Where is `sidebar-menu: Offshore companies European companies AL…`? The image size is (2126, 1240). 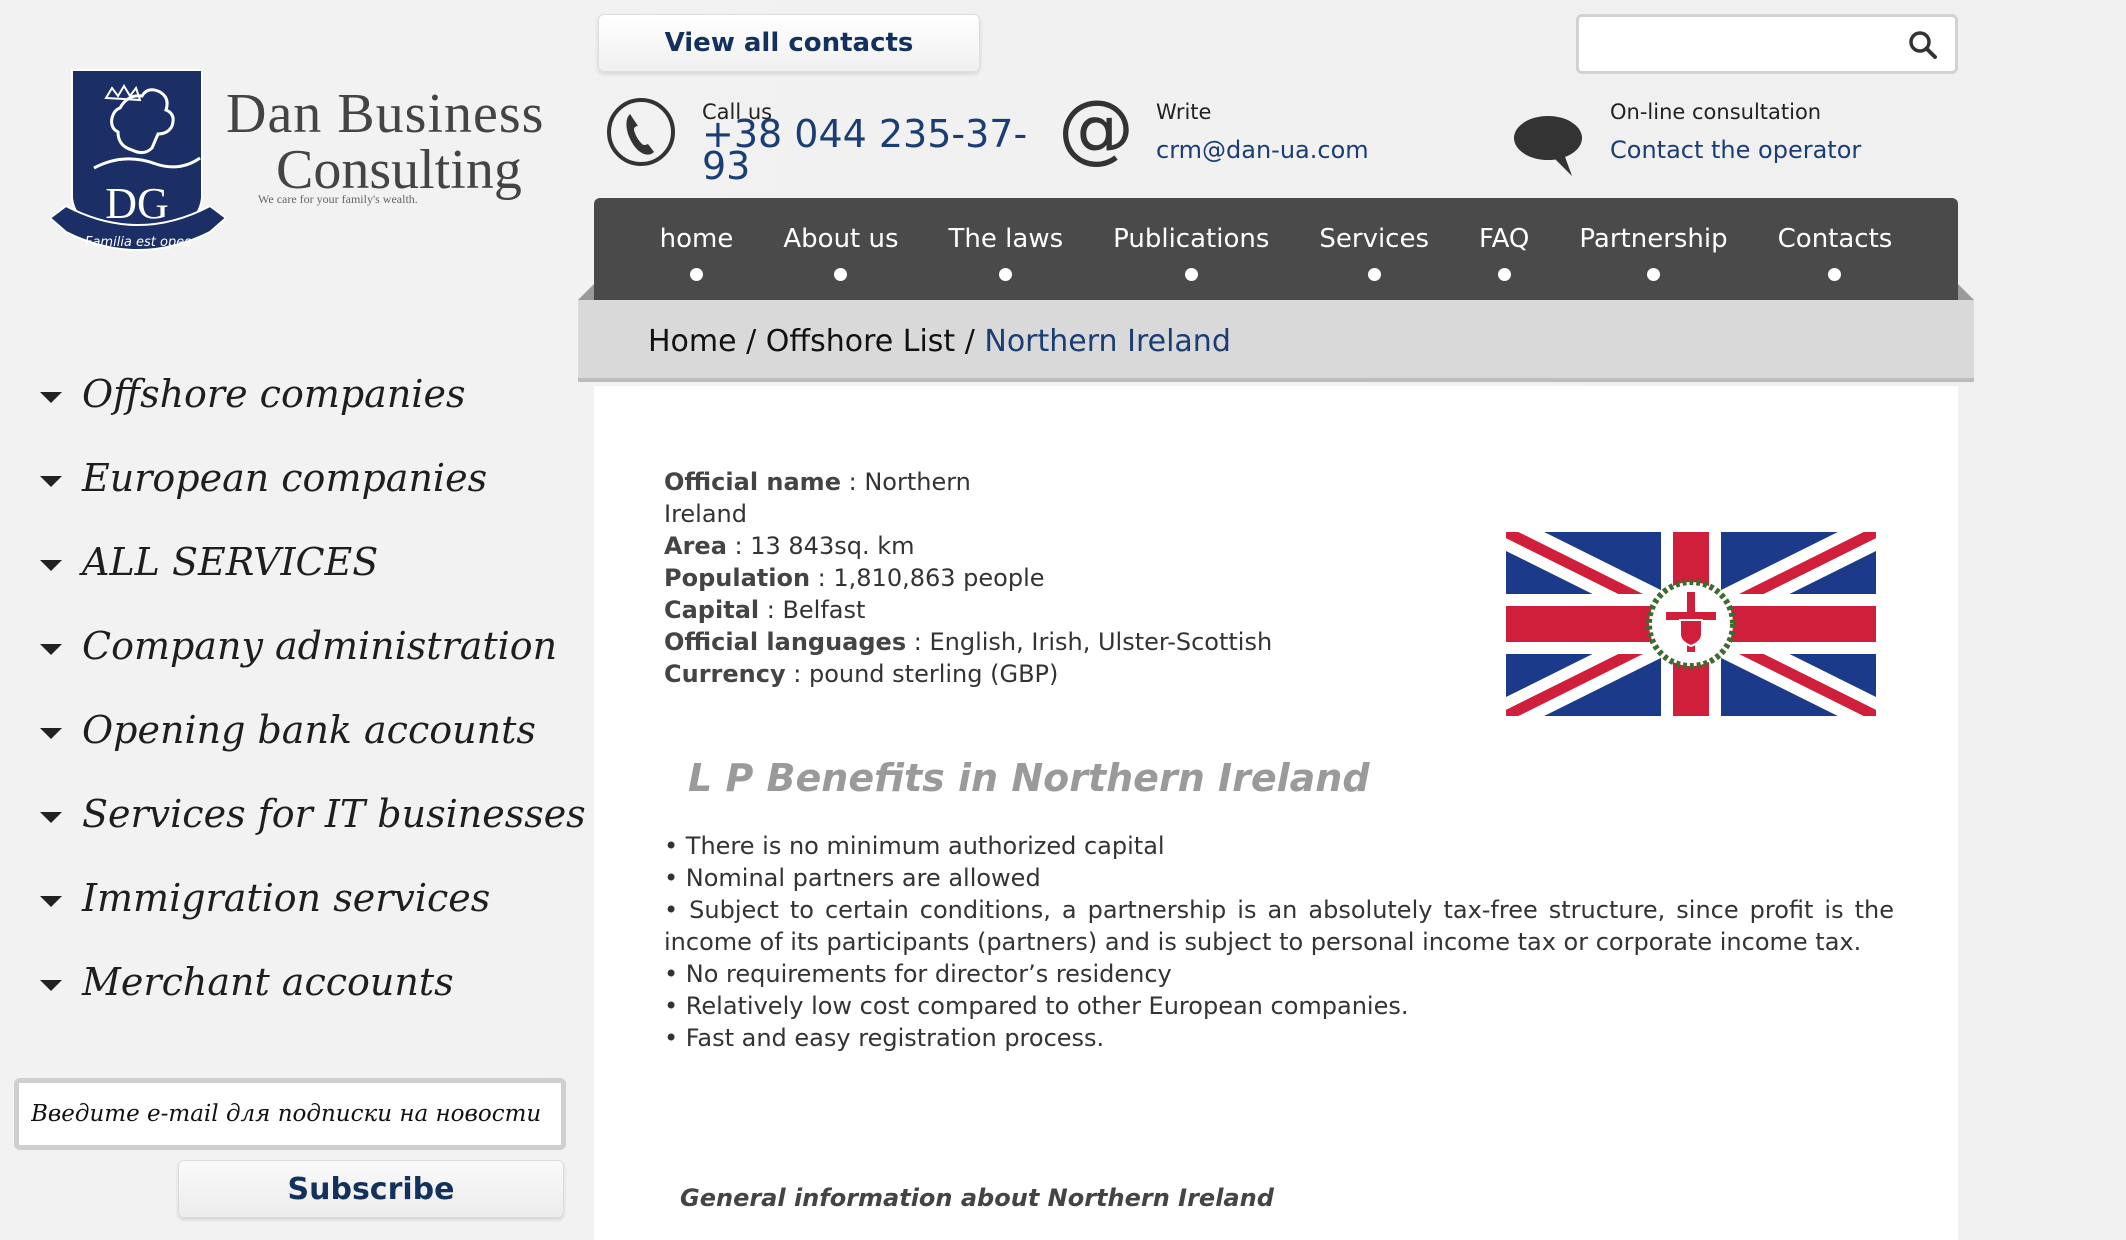 sidebar-menu: Offshore companies European companies AL… is located at coordinates (313, 688).